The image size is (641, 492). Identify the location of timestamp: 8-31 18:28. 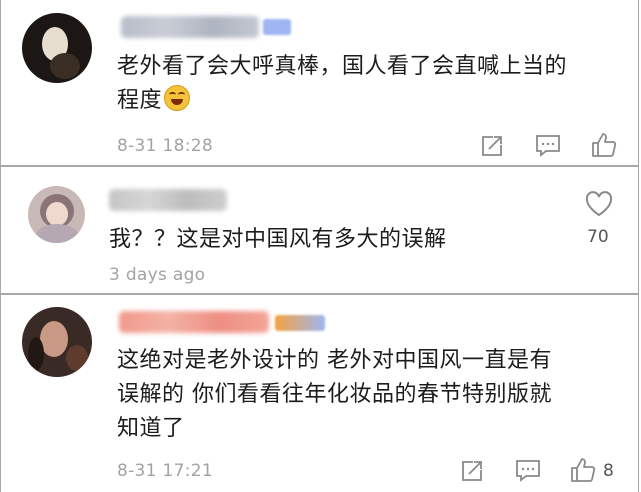
(165, 146).